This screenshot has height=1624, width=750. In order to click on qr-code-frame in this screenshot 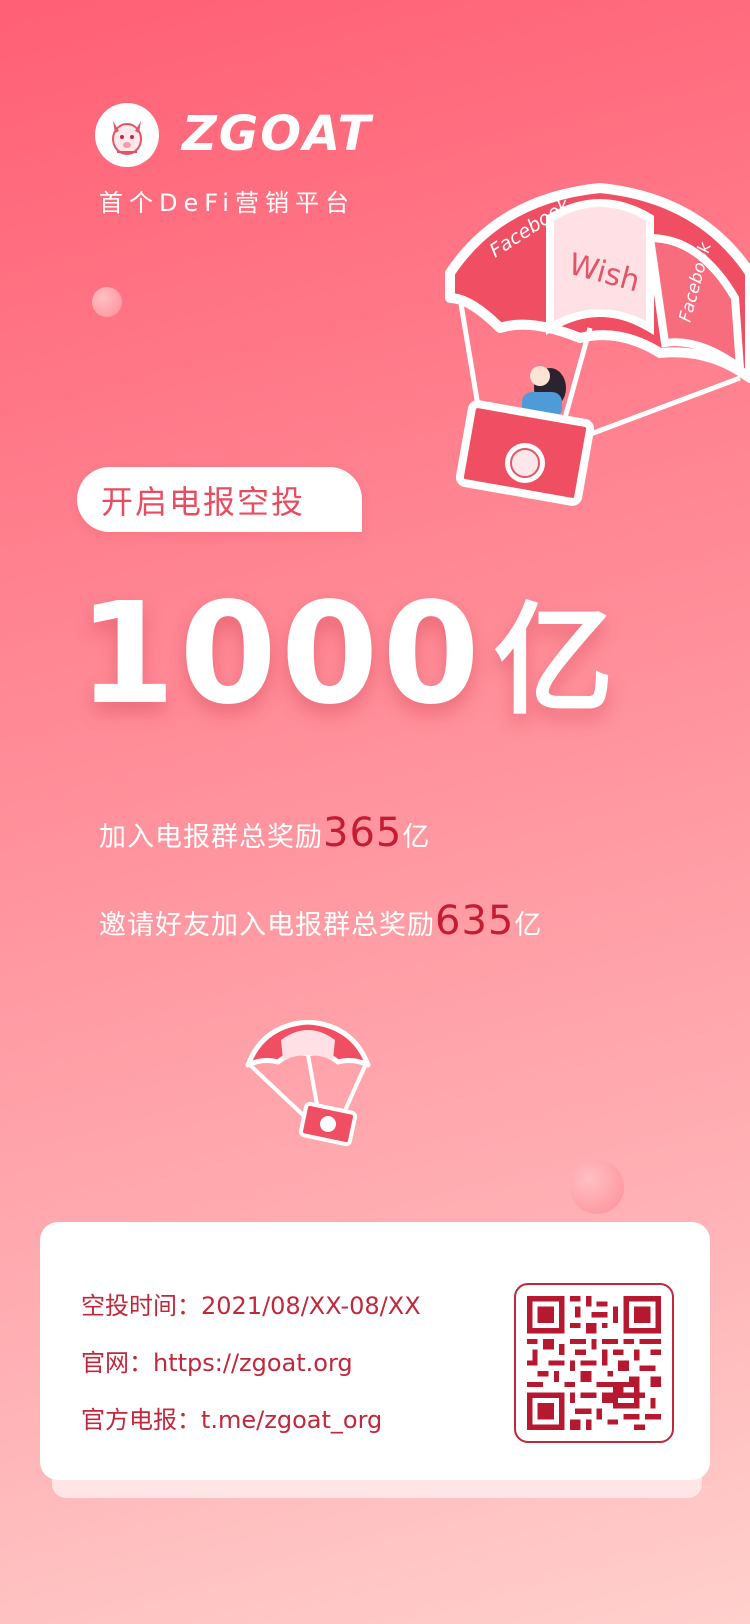, I will do `click(594, 1363)`.